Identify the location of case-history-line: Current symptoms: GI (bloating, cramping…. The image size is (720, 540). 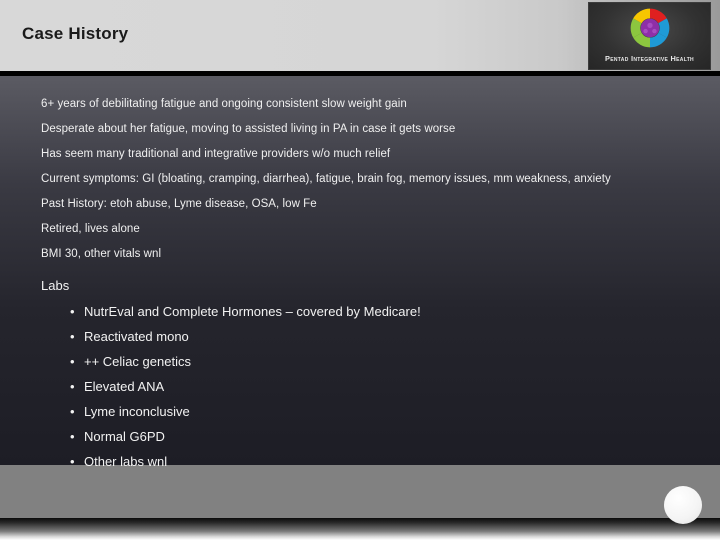
(326, 179).